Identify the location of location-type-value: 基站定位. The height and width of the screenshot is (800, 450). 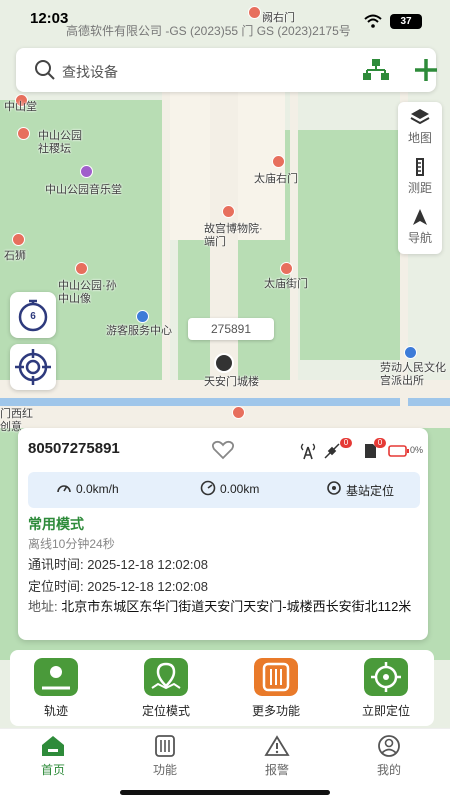
(370, 491).